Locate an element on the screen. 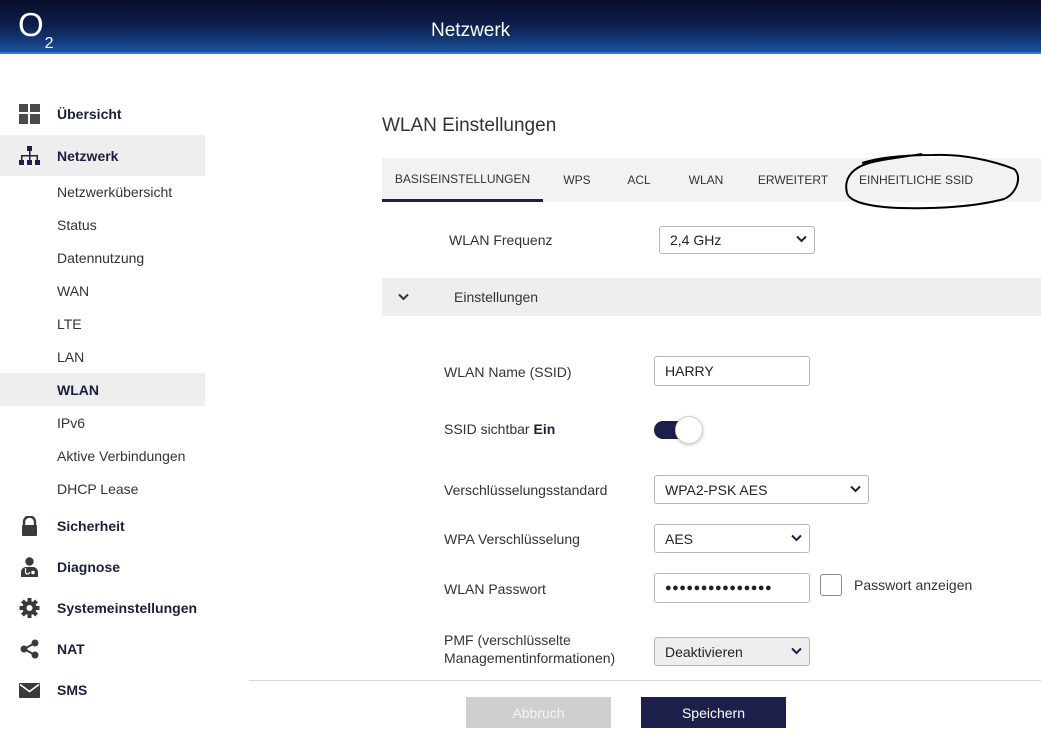 This screenshot has width=1041, height=739. logo-subscript: 2 is located at coordinates (49, 43).